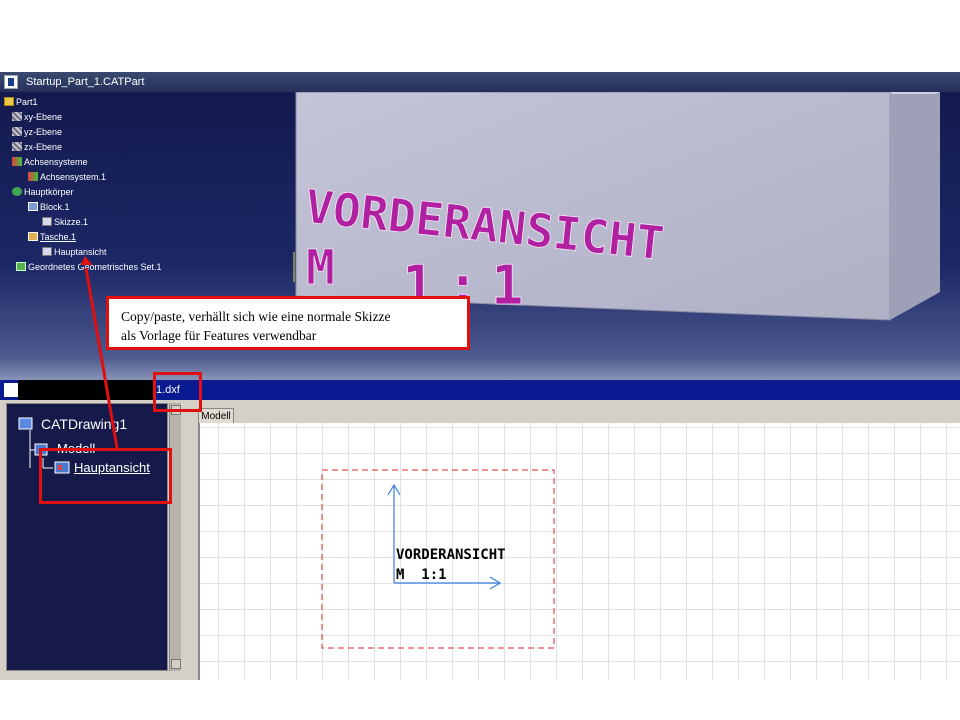  Describe the element at coordinates (43, 147) in the screenshot. I see `tree-label: zx-Ebene` at that location.